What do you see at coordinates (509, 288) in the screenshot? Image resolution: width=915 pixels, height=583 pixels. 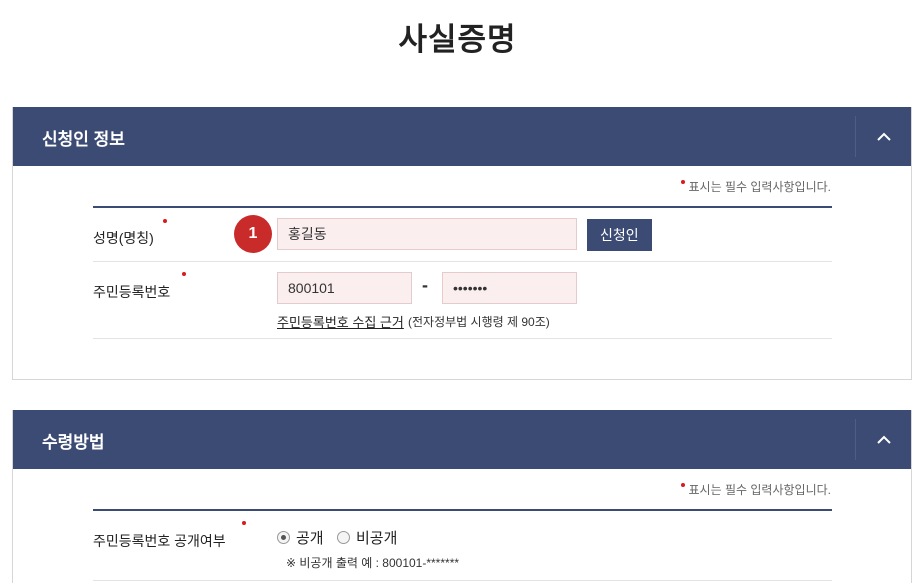 I see `rrn-back-input: •••••••` at bounding box center [509, 288].